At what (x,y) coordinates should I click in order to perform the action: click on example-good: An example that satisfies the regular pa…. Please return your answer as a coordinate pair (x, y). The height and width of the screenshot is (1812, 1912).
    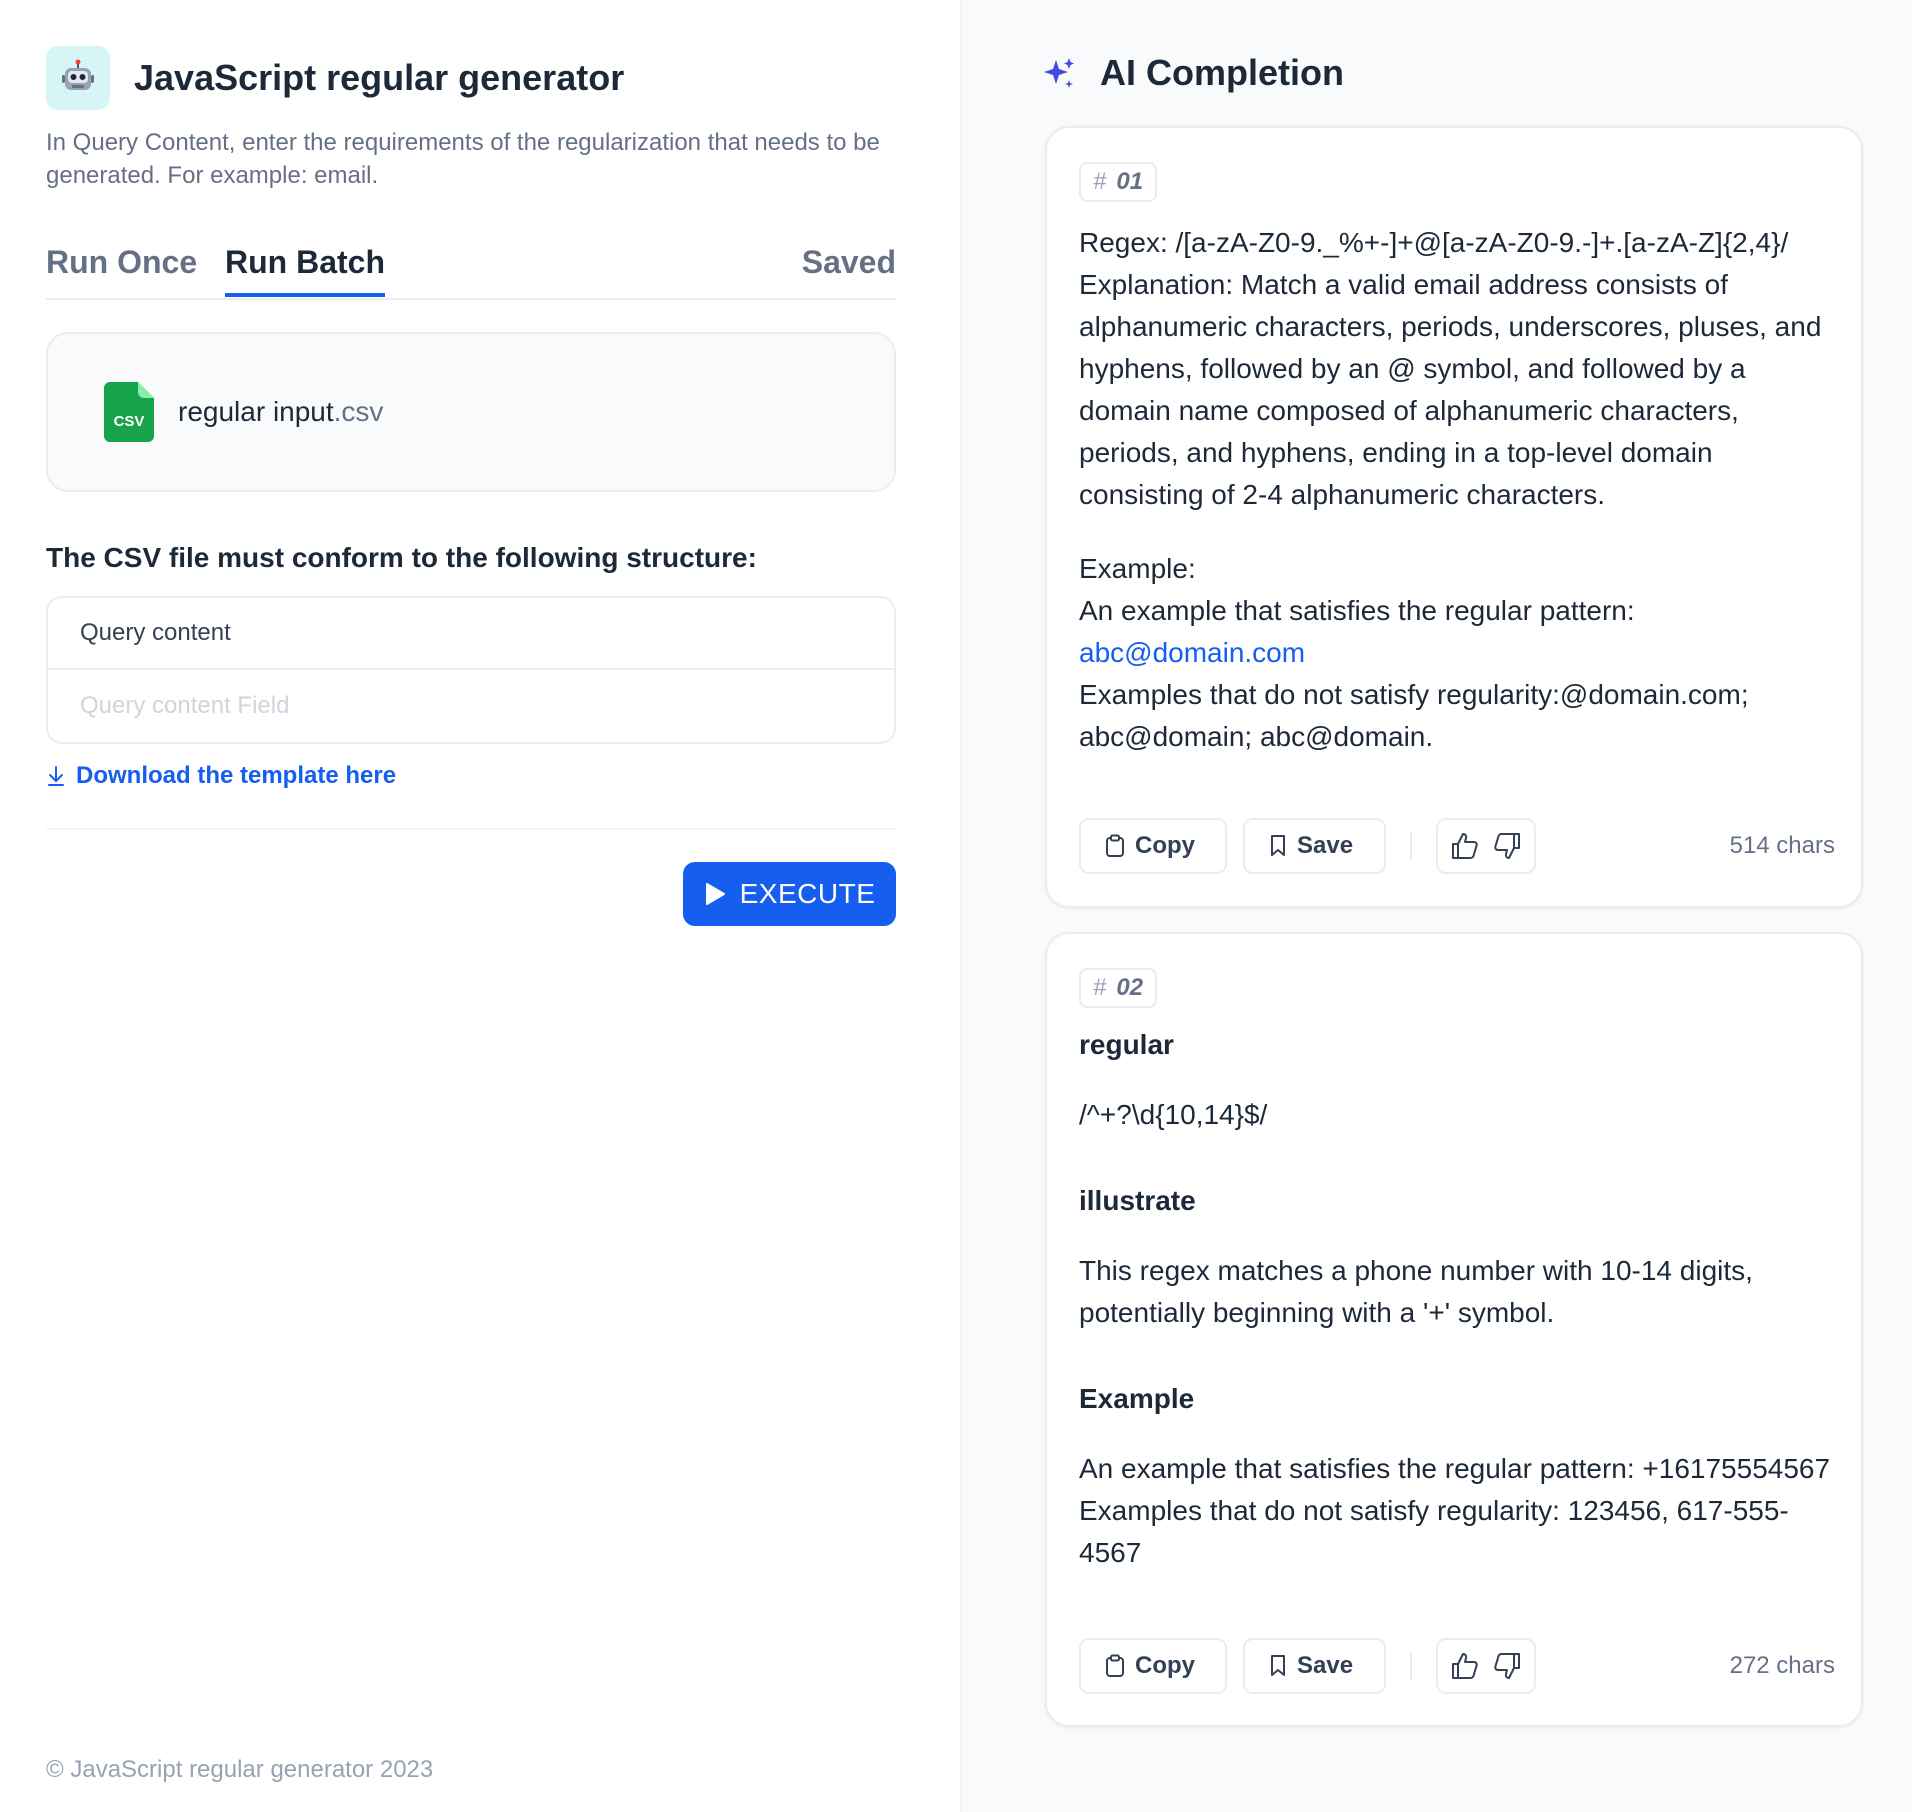
    Looking at the image, I should click on (1455, 1468).